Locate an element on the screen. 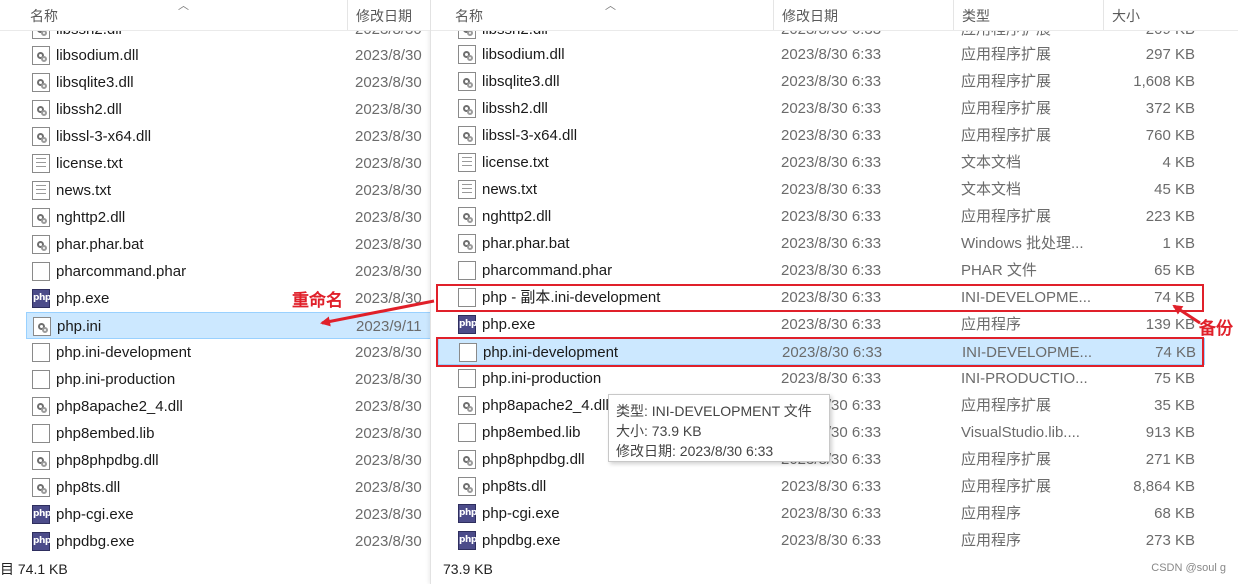  original-highlight-box is located at coordinates (820, 352).